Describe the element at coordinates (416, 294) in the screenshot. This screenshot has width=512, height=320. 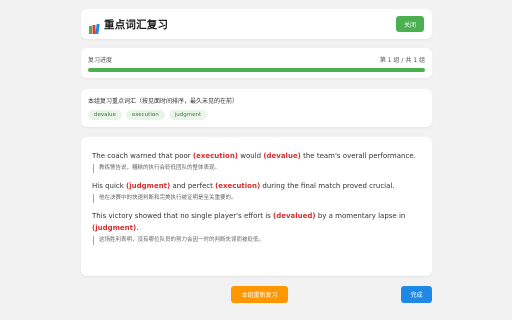
I see `done-button: 完成` at that location.